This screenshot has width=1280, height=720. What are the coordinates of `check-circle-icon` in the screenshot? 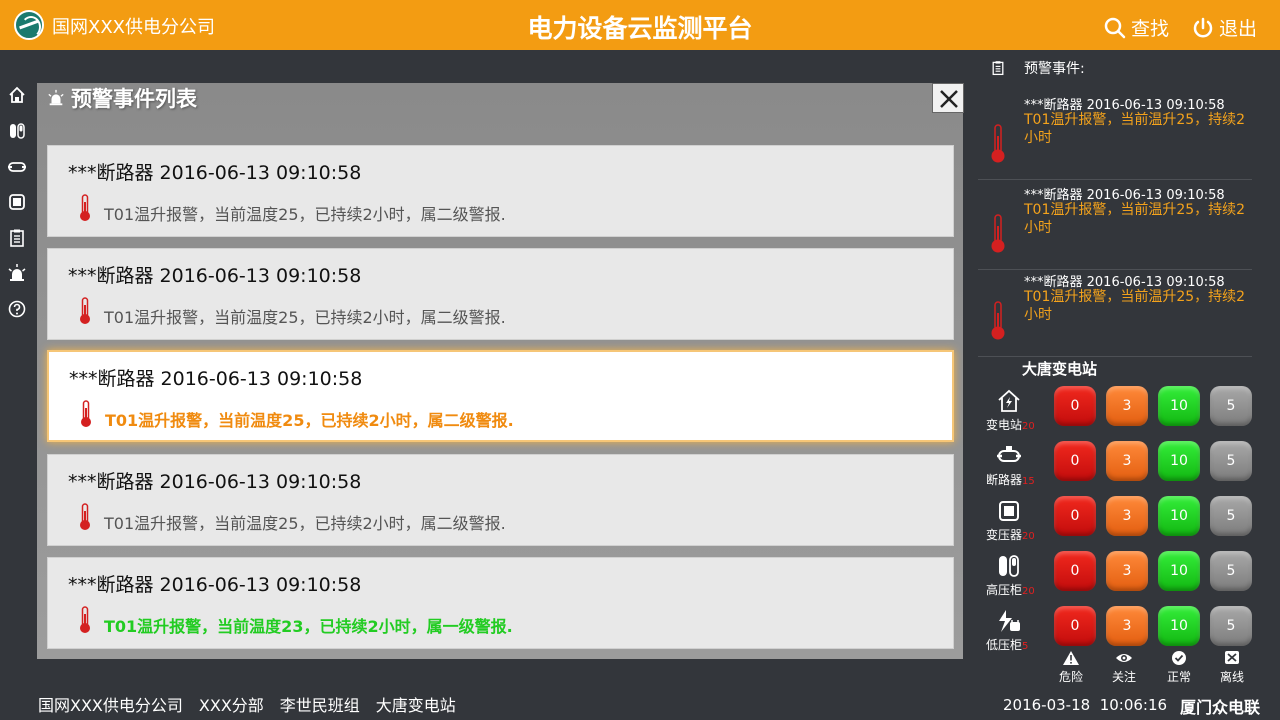 It's located at (1179, 658).